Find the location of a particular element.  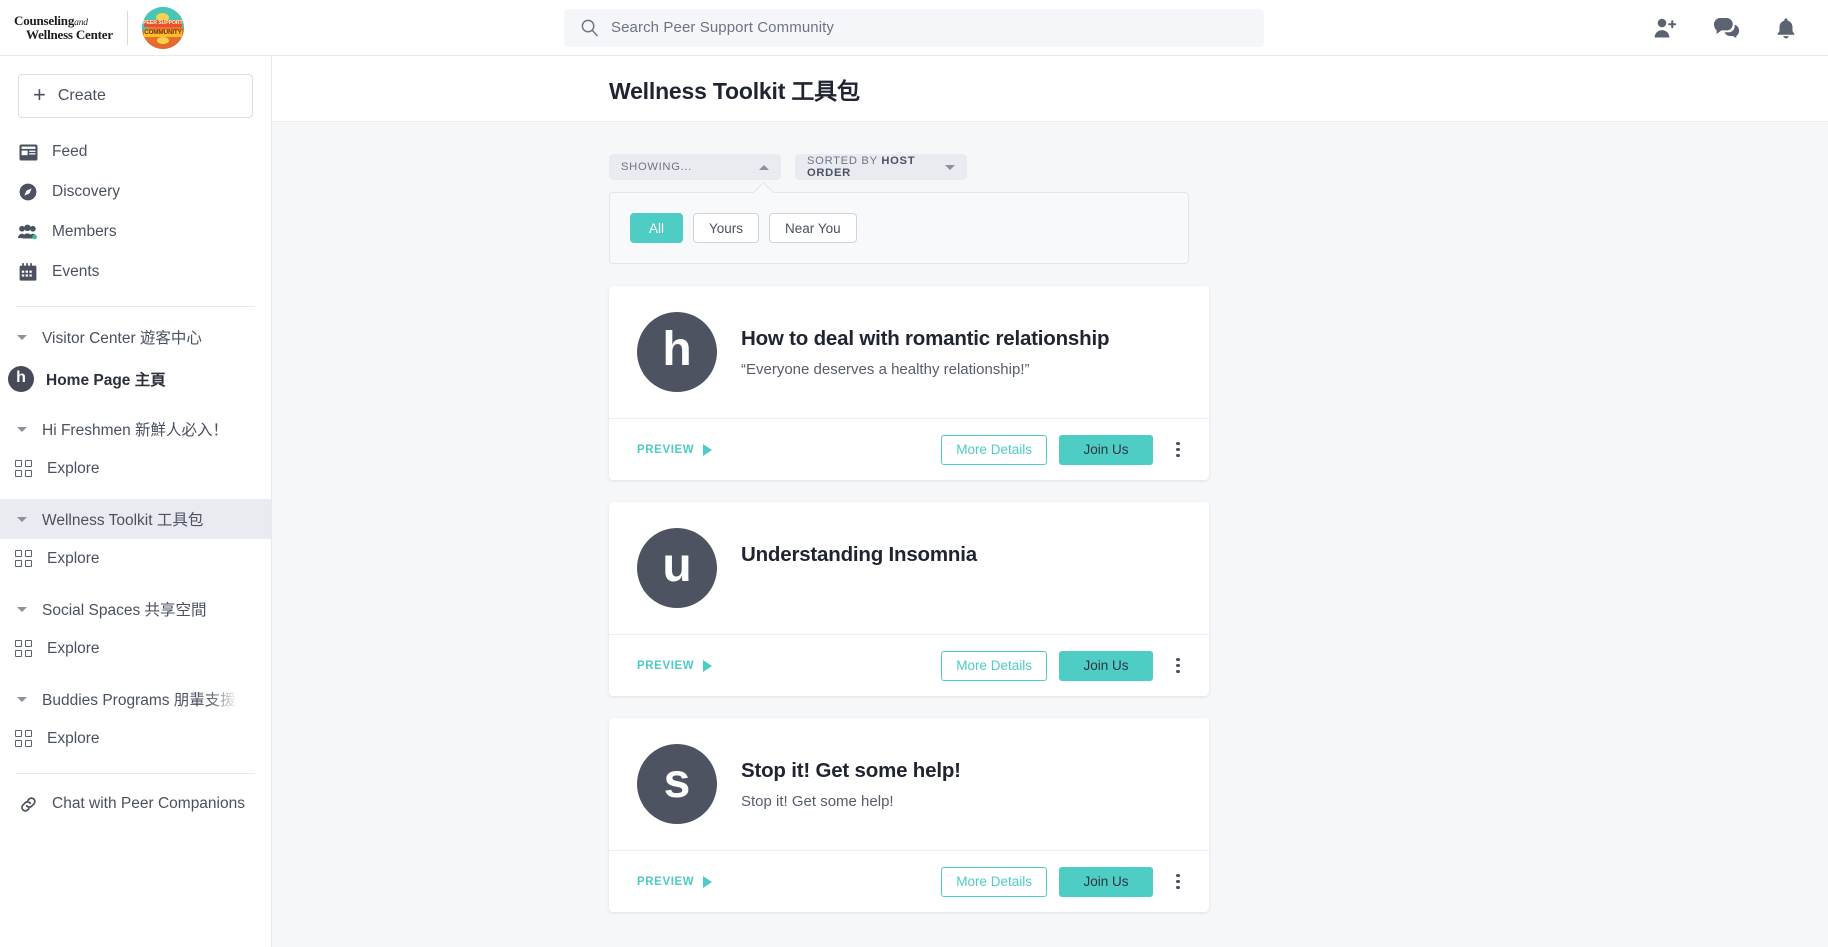

sidebar-group-label: Hi Freshmen 新鮮人必入！ is located at coordinates (135, 430).